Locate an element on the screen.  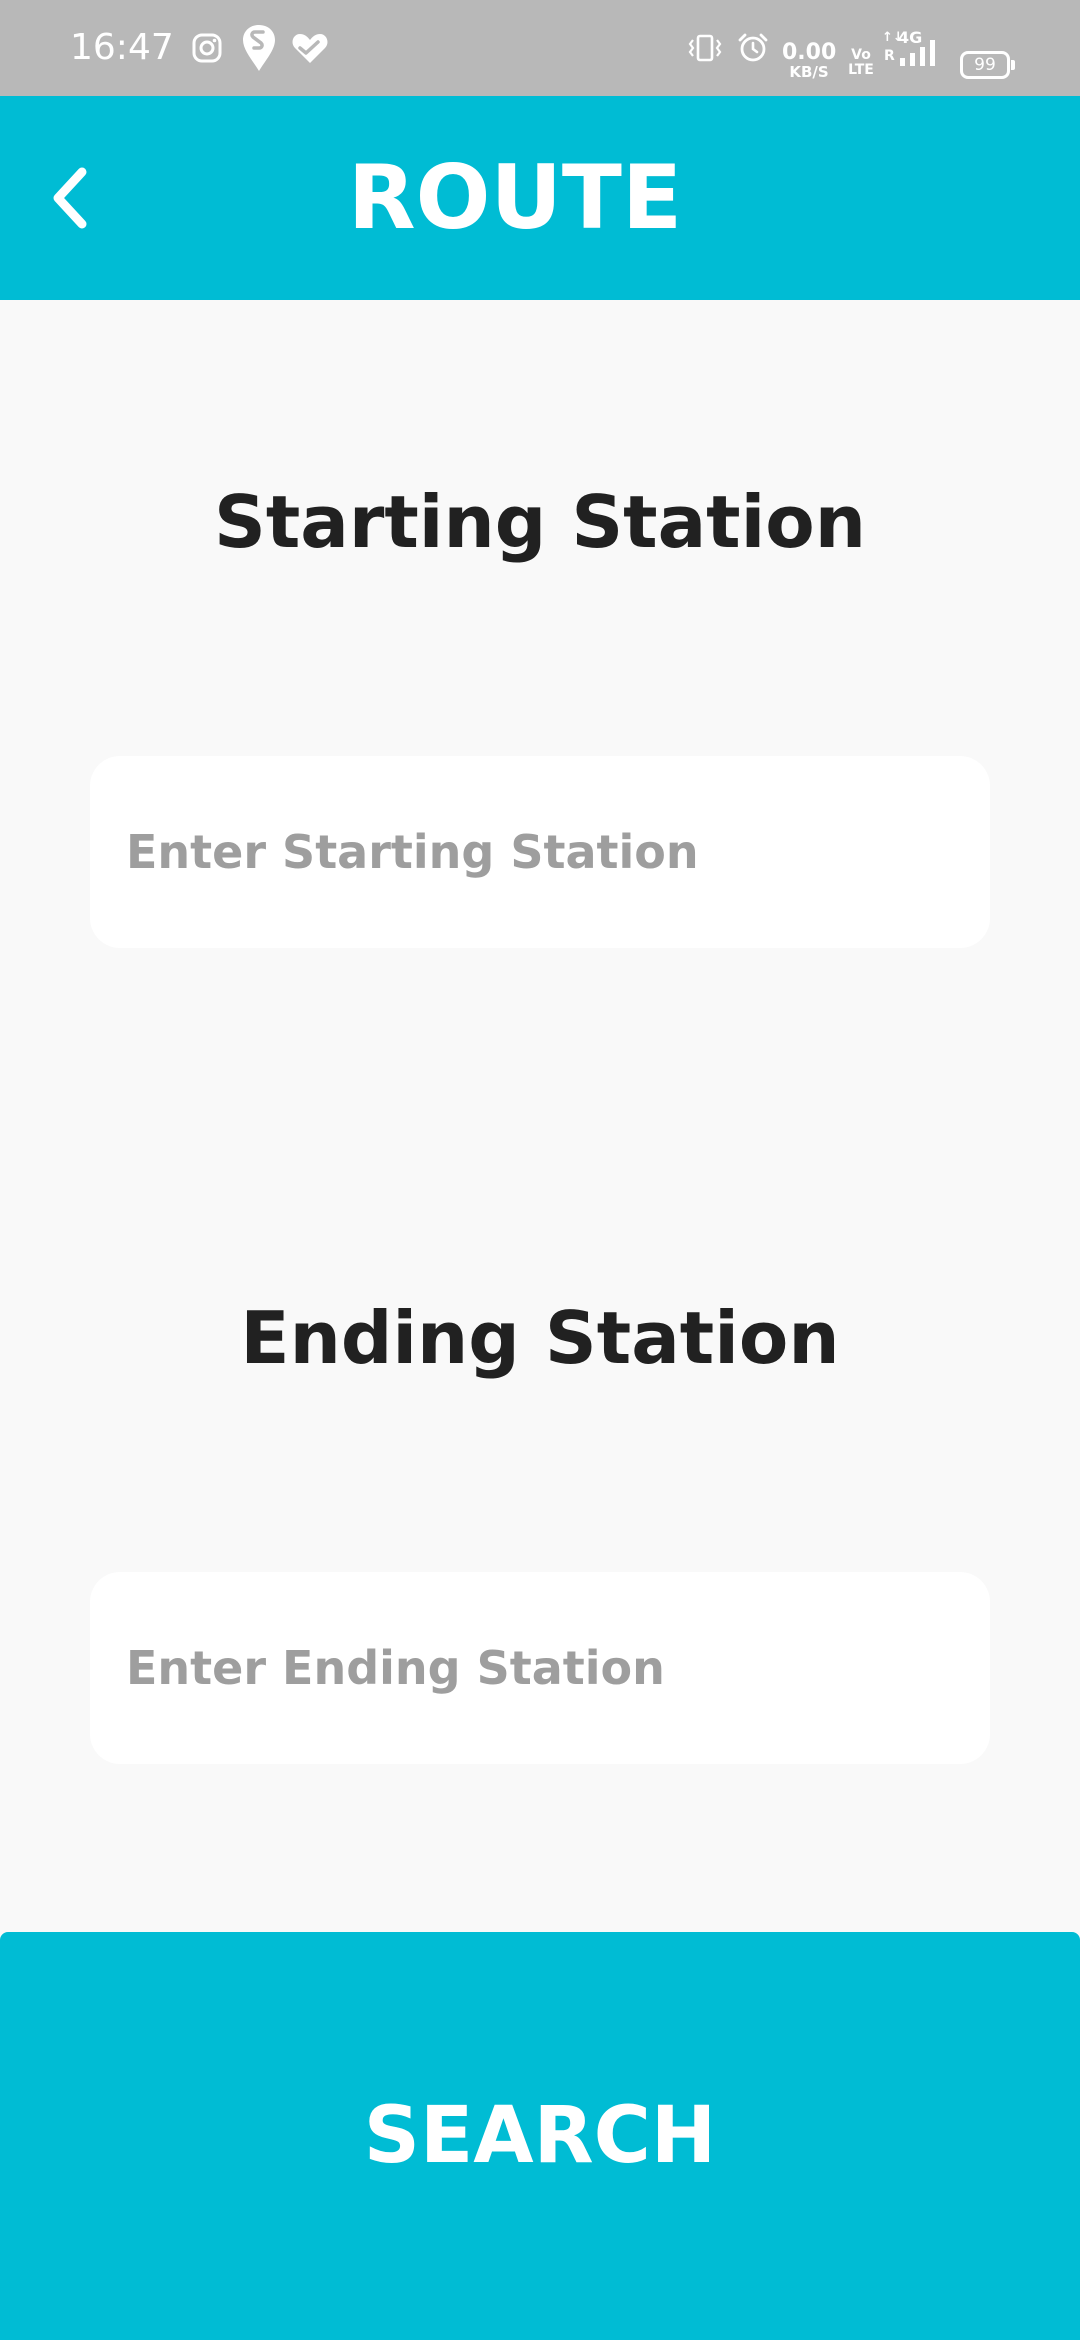
starting-station-card is located at coordinates (540, 852).